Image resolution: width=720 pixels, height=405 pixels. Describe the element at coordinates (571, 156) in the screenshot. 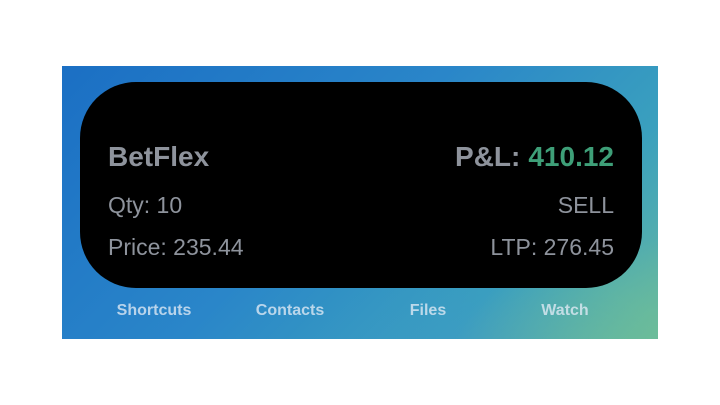

I see `pnl-value: 410.12` at that location.